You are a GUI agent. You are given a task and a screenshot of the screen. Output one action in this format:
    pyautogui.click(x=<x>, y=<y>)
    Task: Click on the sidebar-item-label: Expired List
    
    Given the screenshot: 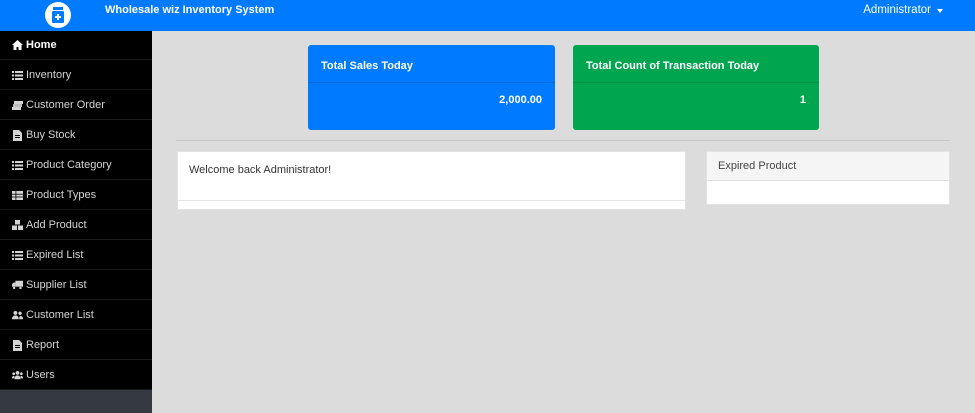 What is the action you would take?
    pyautogui.click(x=55, y=255)
    